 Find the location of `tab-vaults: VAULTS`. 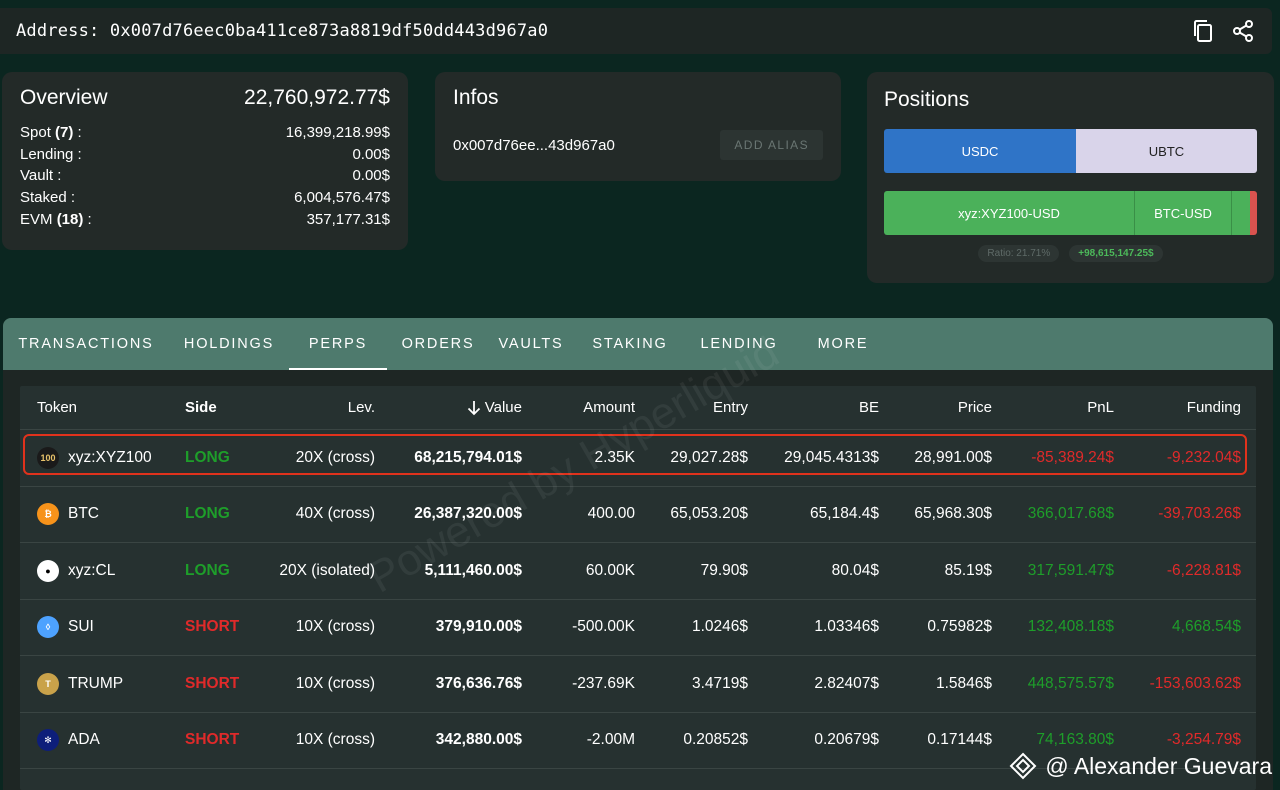

tab-vaults: VAULTS is located at coordinates (531, 344).